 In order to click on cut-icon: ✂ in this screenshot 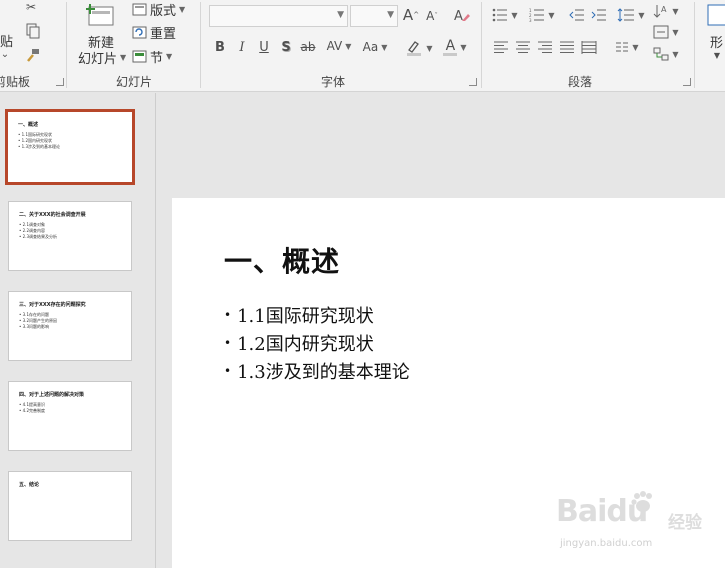, I will do `click(31, 7)`.